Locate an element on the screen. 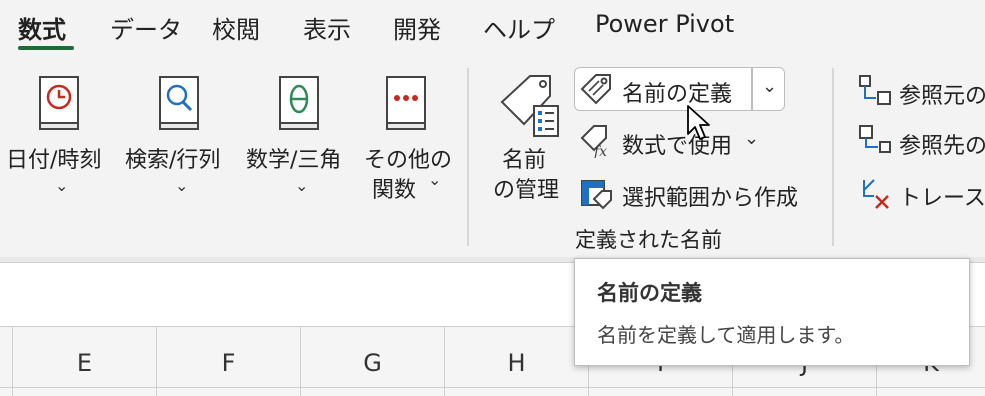 This screenshot has width=985, height=396. name-manager-label-1: 名前 is located at coordinates (524, 160).